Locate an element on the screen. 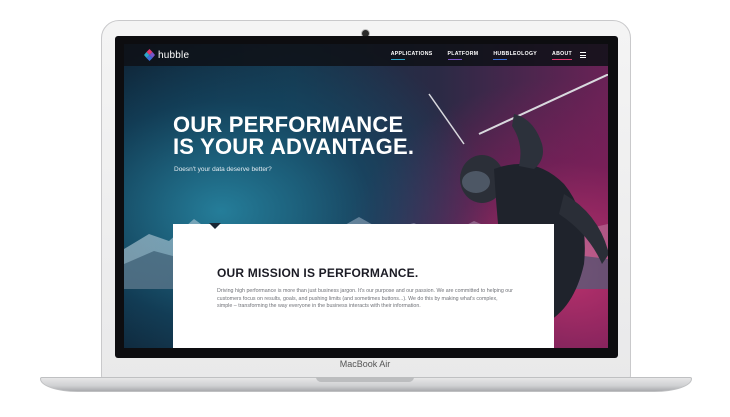 This screenshot has width=730, height=417. hamburger-icon is located at coordinates (583, 55).